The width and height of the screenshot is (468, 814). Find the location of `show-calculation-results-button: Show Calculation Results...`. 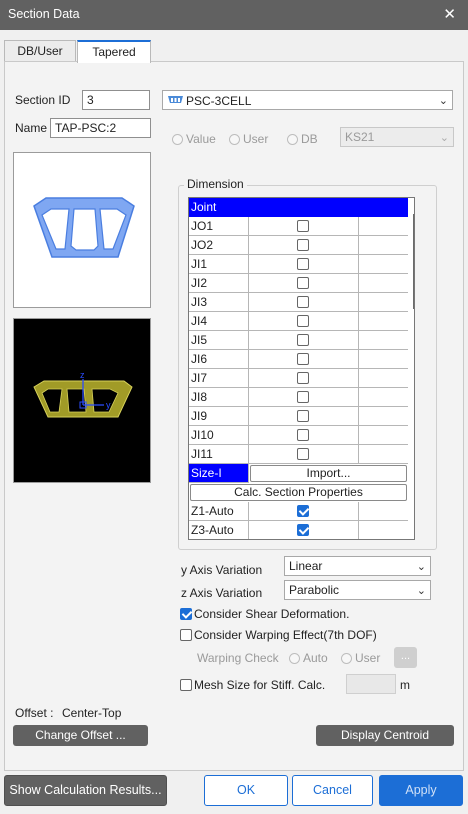

show-calculation-results-button: Show Calculation Results... is located at coordinates (85, 790).